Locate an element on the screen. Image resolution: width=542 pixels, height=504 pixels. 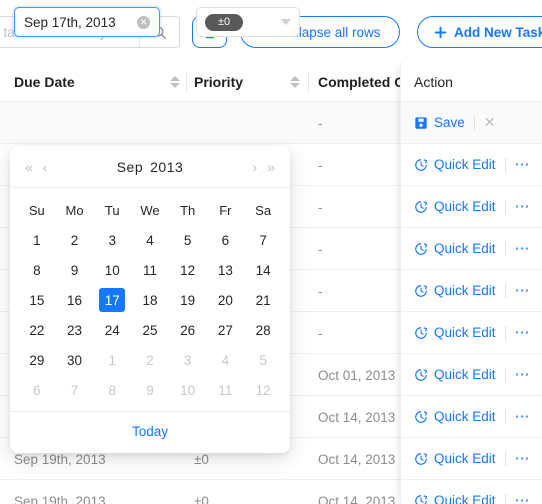
cell-completed-on: - is located at coordinates (320, 123).